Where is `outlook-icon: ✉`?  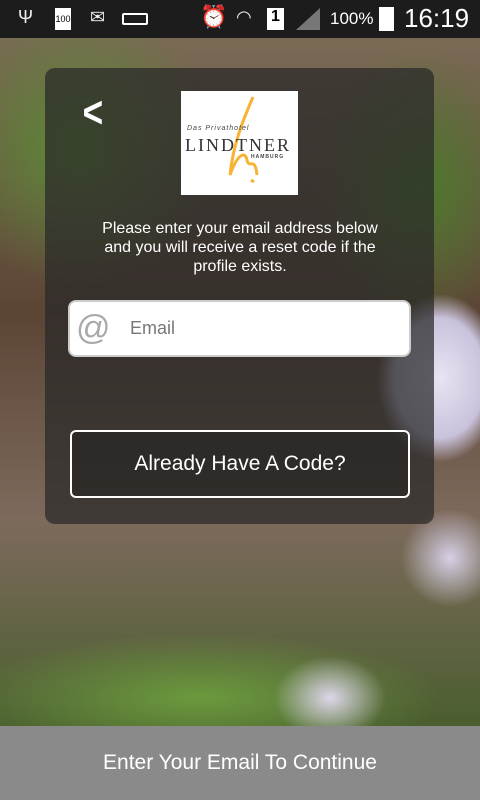 outlook-icon: ✉ is located at coordinates (98, 17).